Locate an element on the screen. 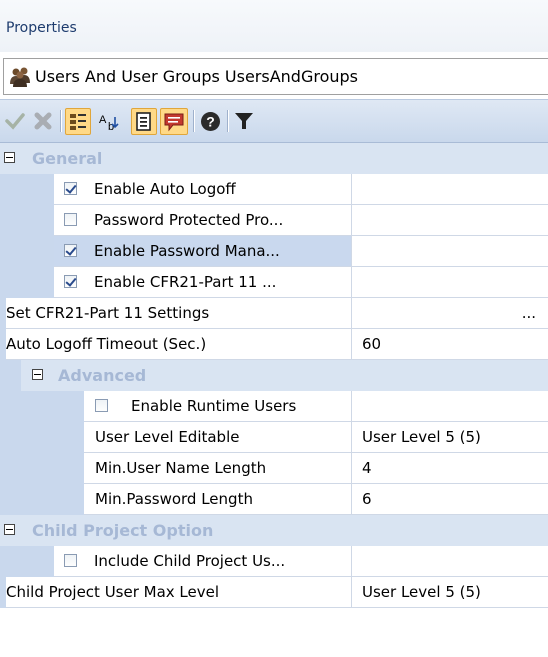 The height and width of the screenshot is (657, 548). category-child-project-option: Child Project Option is located at coordinates (274, 530).